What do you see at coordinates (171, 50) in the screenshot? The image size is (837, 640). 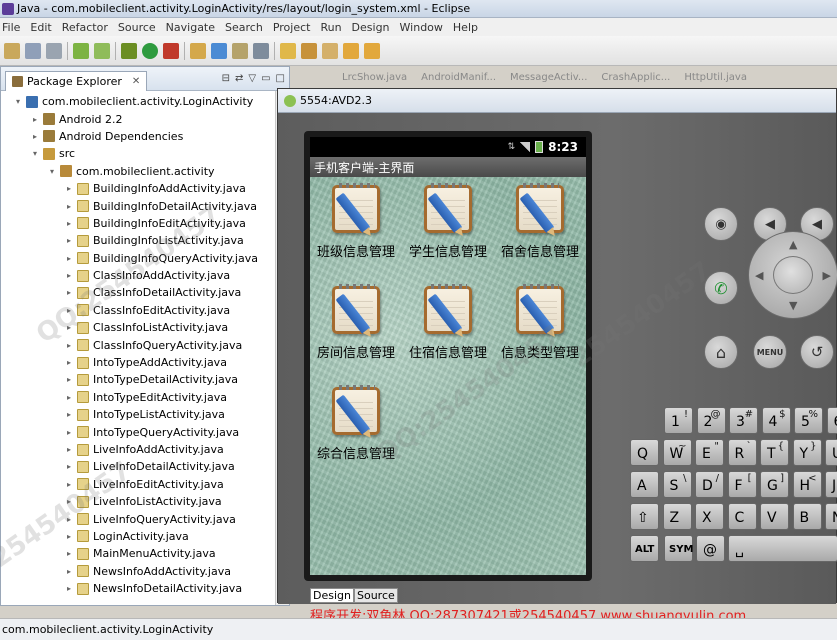 I see `external-tools-icon` at bounding box center [171, 50].